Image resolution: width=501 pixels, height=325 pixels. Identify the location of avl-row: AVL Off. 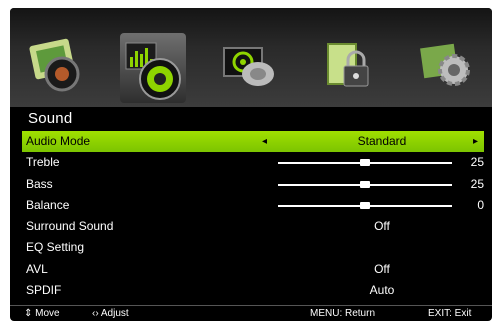
(253, 269).